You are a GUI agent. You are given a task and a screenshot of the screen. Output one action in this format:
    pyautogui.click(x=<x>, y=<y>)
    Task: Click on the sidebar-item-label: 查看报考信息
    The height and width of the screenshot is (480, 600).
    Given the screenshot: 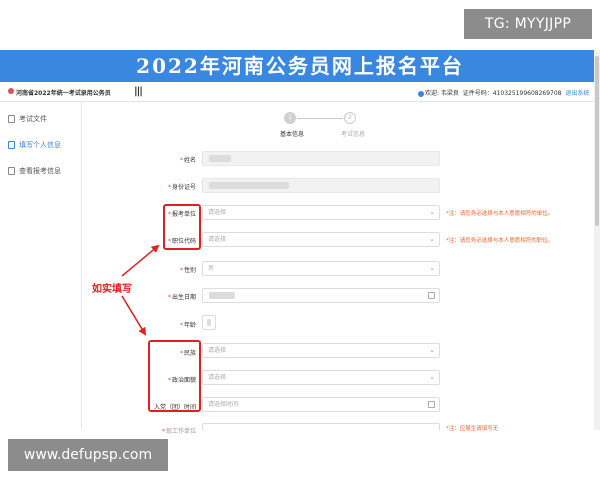 What is the action you would take?
    pyautogui.click(x=40, y=171)
    